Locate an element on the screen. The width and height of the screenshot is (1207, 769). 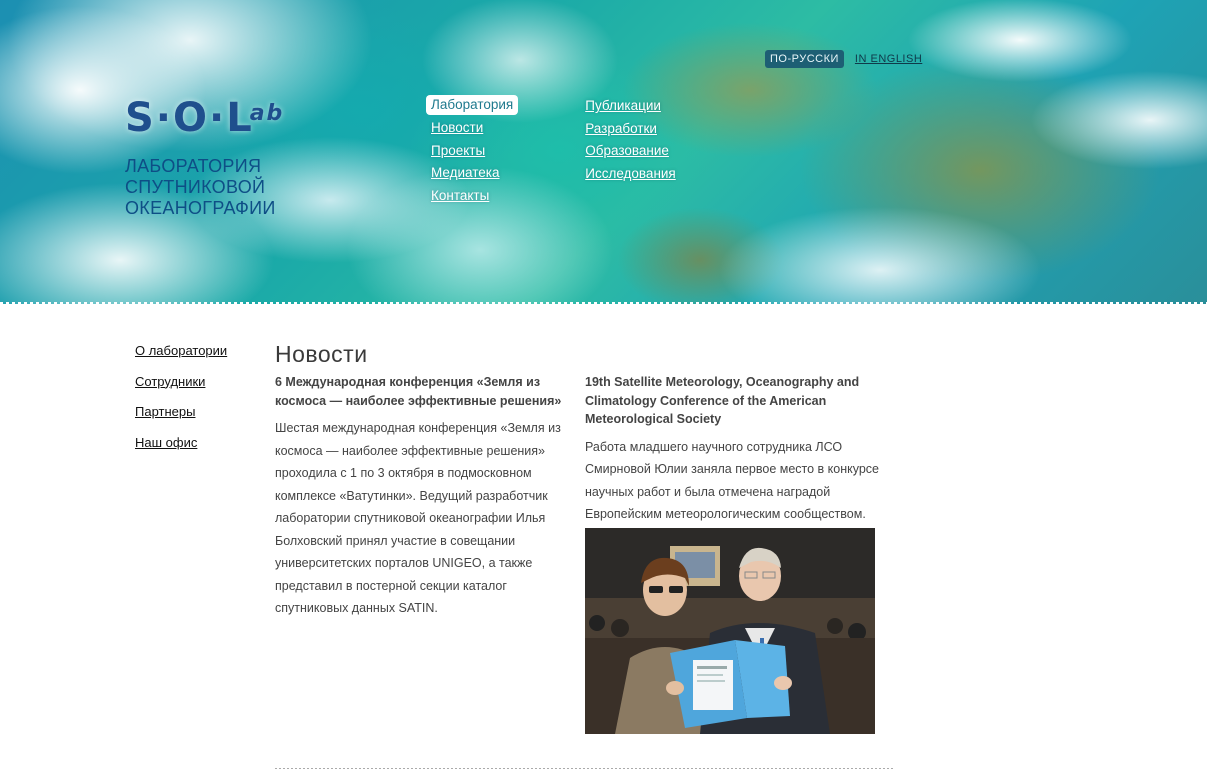
nav-developments: Разработки is located at coordinates (630, 129).